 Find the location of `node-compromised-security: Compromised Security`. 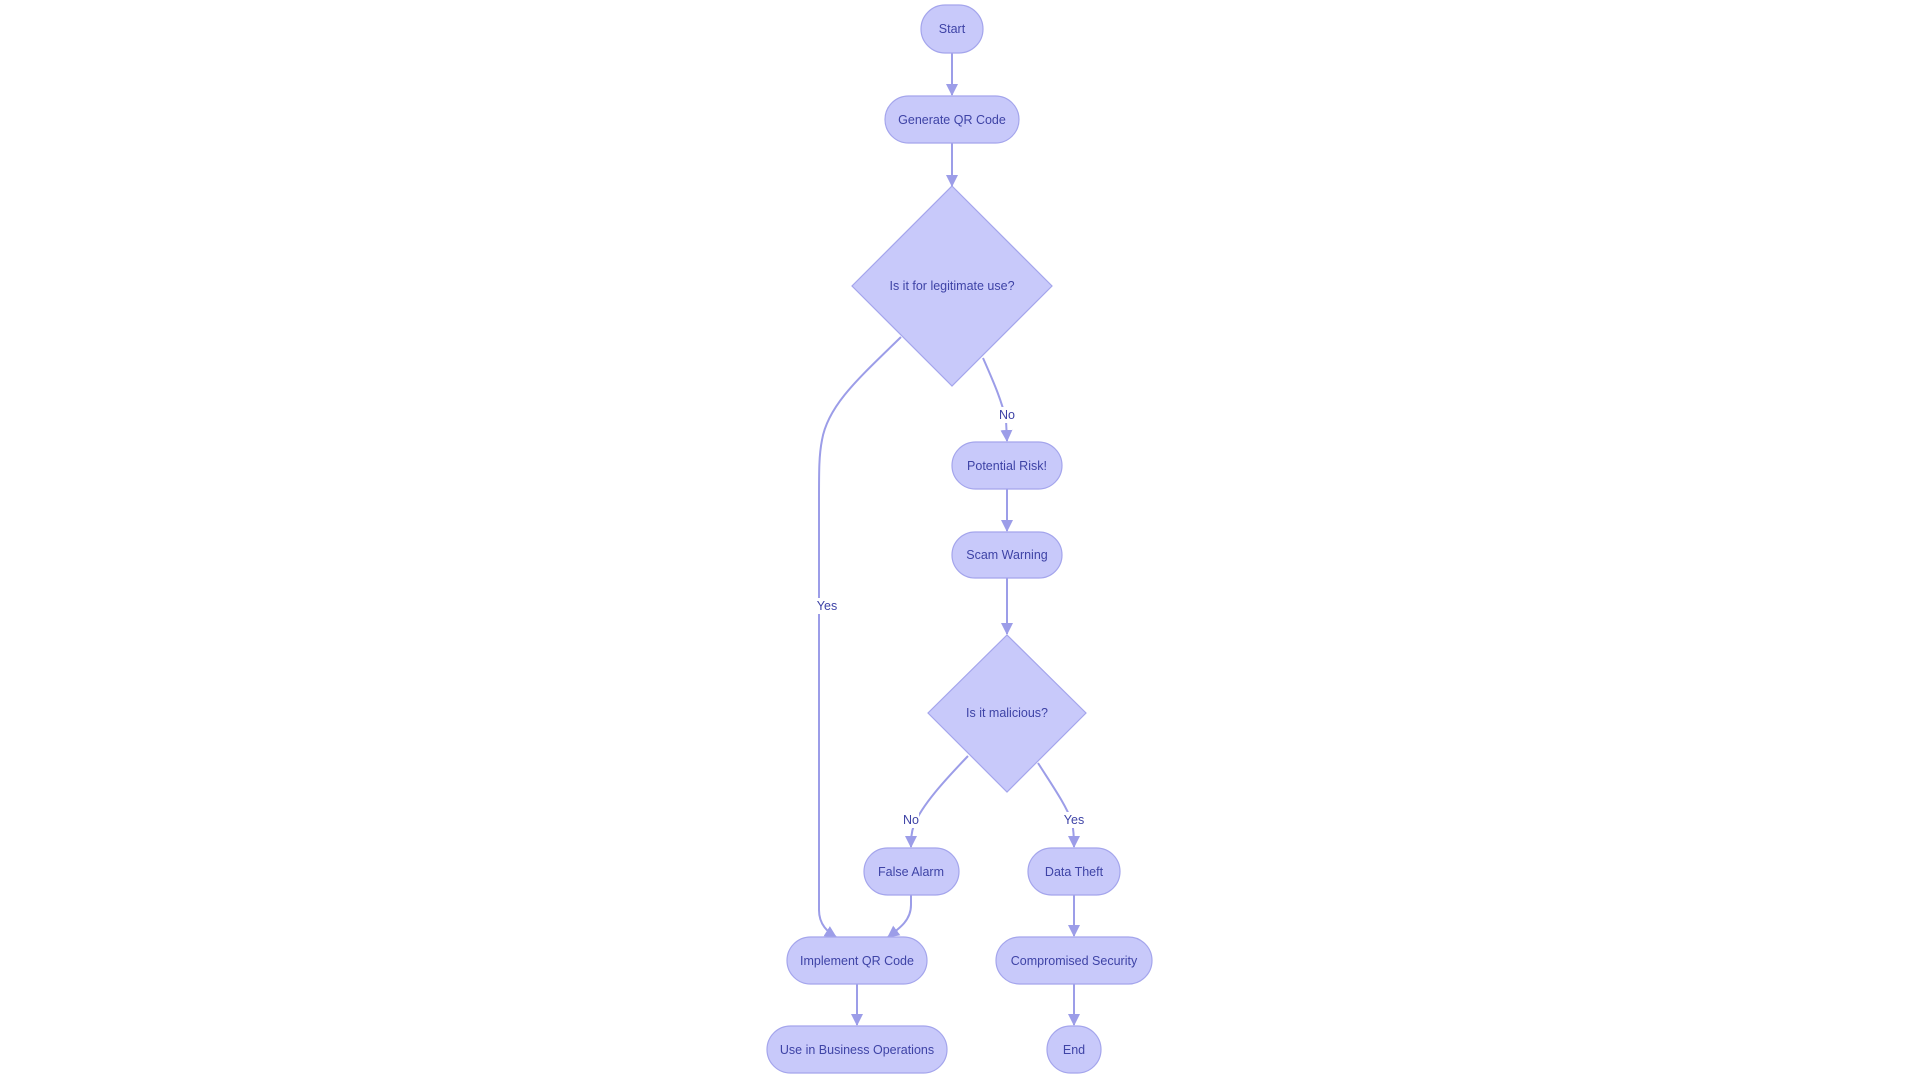

node-compromised-security: Compromised Security is located at coordinates (1074, 960).